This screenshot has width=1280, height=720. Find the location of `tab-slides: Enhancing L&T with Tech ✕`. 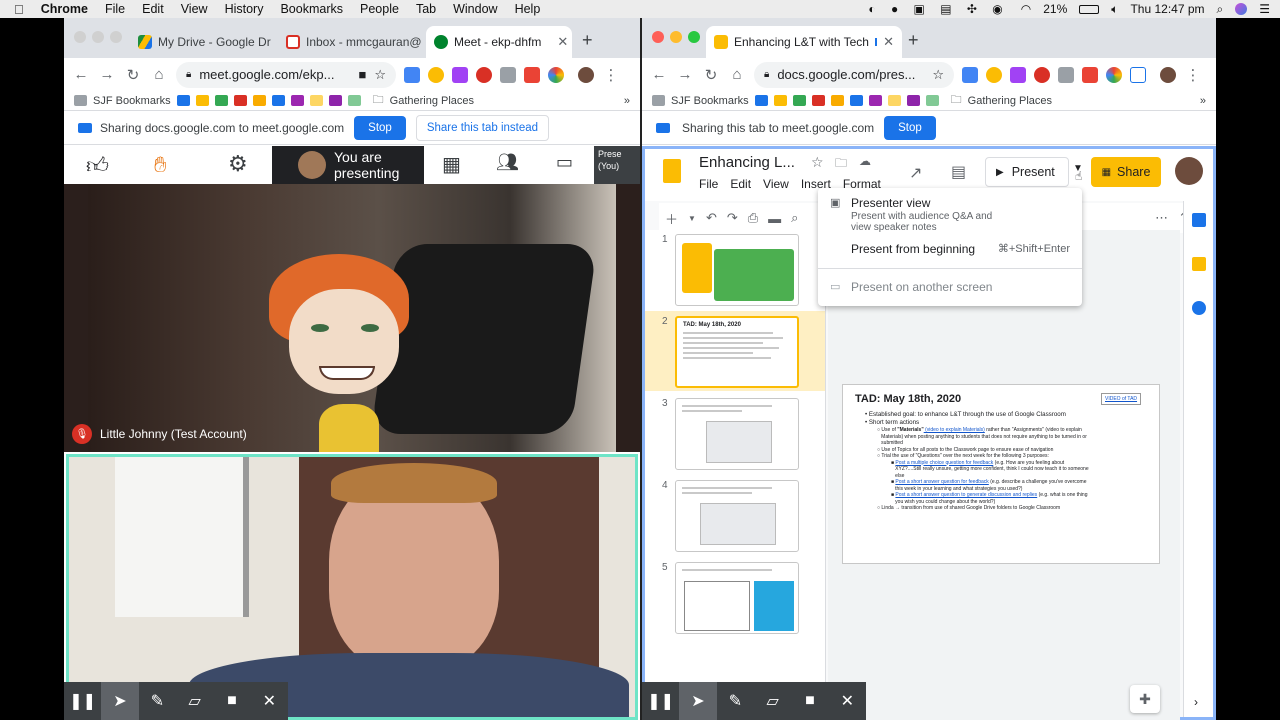

tab-slides: Enhancing L&T with Tech ✕ is located at coordinates (804, 42).